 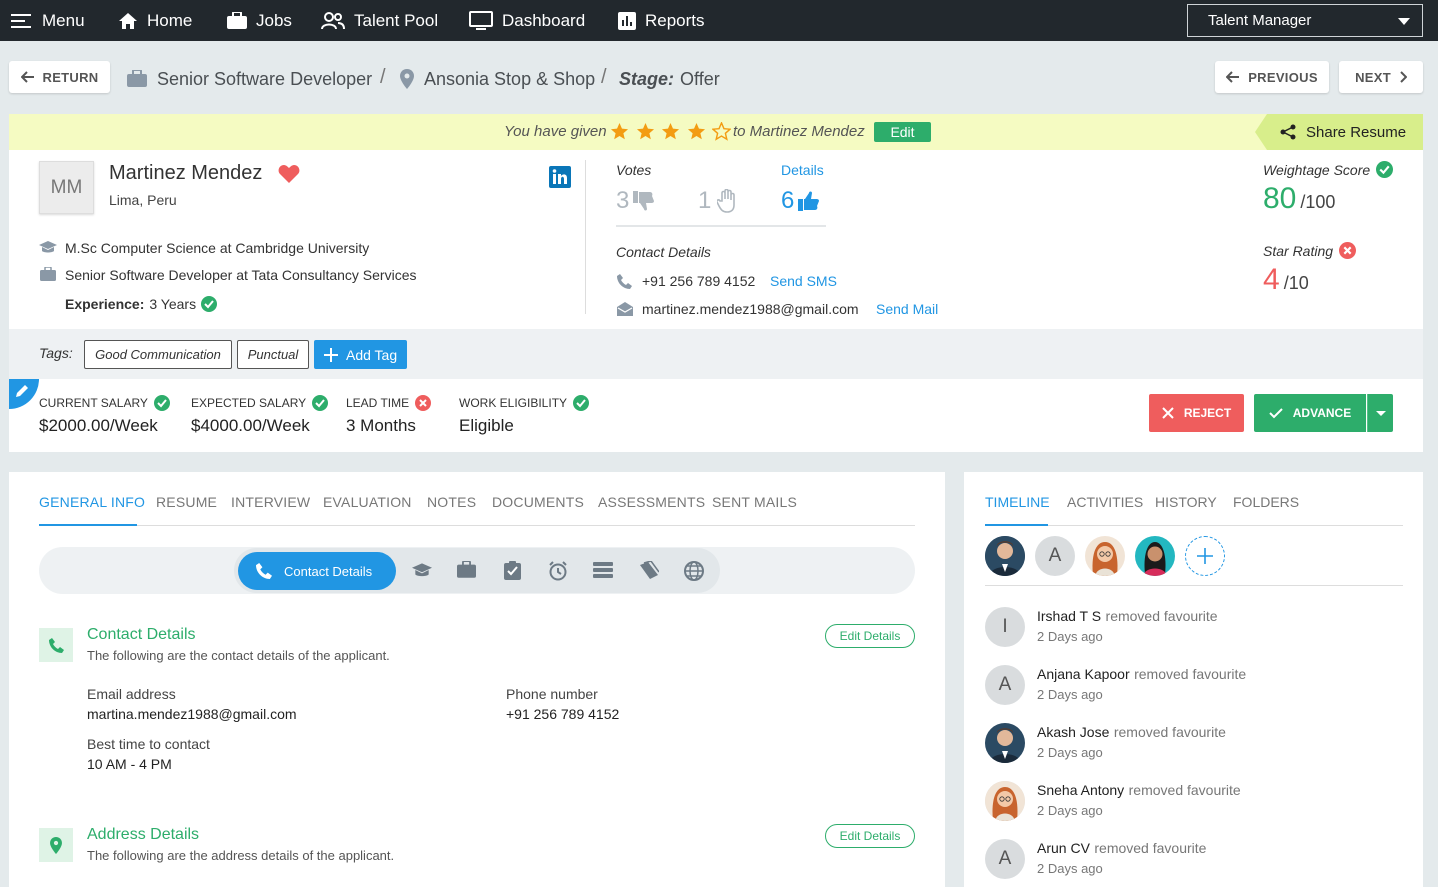 I want to click on timeline-avatar, so click(x=1005, y=743).